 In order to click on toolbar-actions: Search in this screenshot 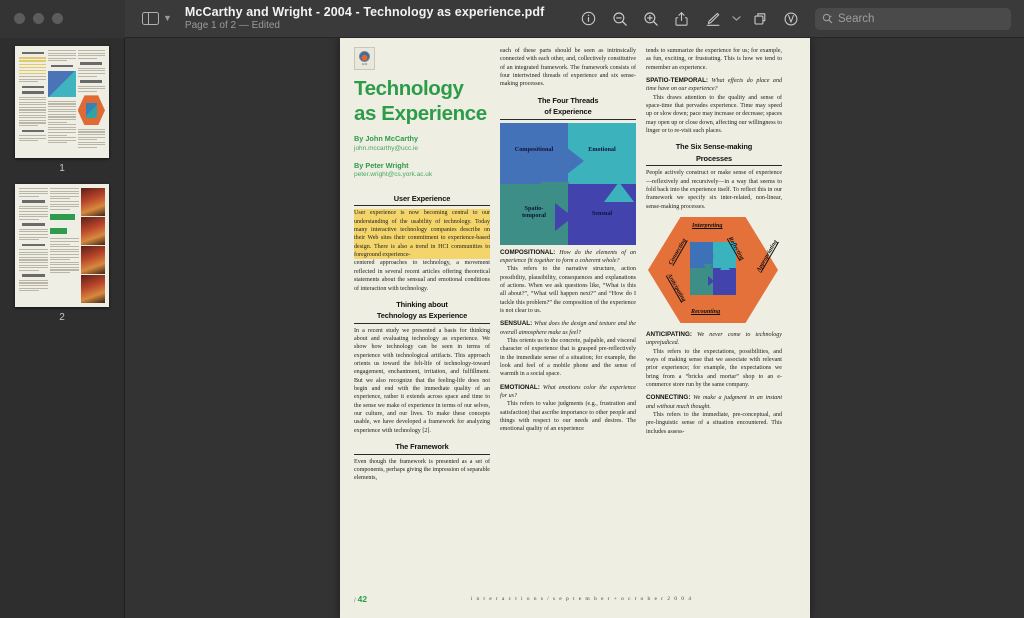, I will do `click(798, 19)`.